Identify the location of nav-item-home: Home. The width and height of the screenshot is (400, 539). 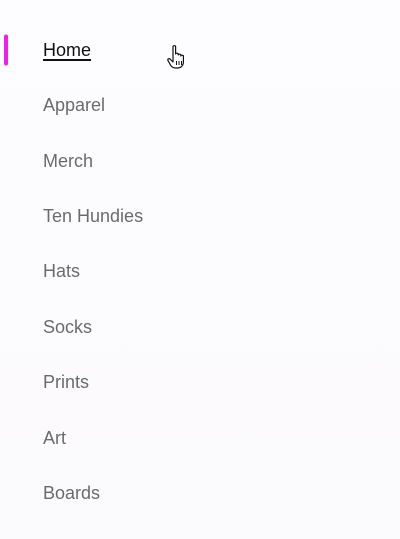
(200, 49).